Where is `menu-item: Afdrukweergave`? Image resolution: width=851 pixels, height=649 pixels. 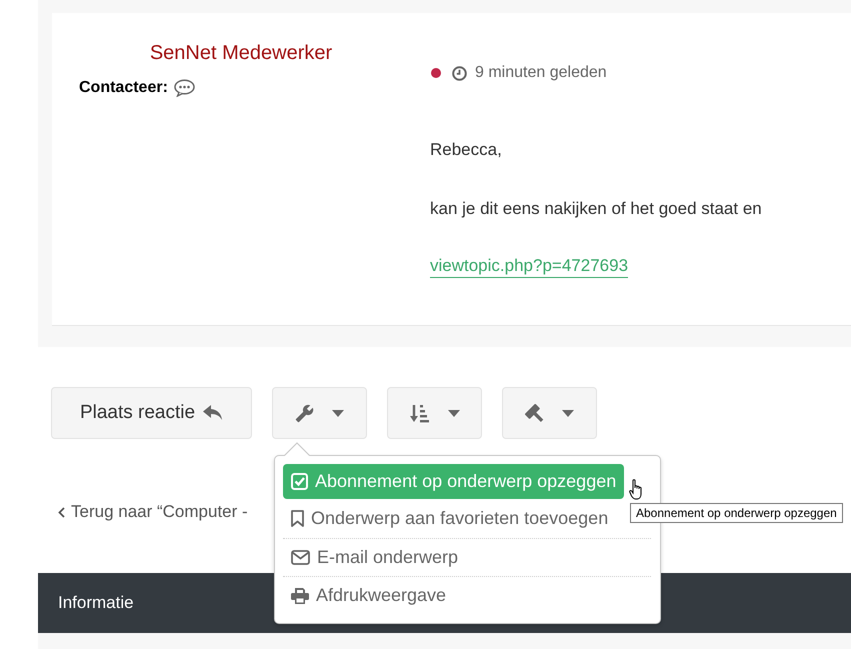 menu-item: Afdrukweergave is located at coordinates (368, 595).